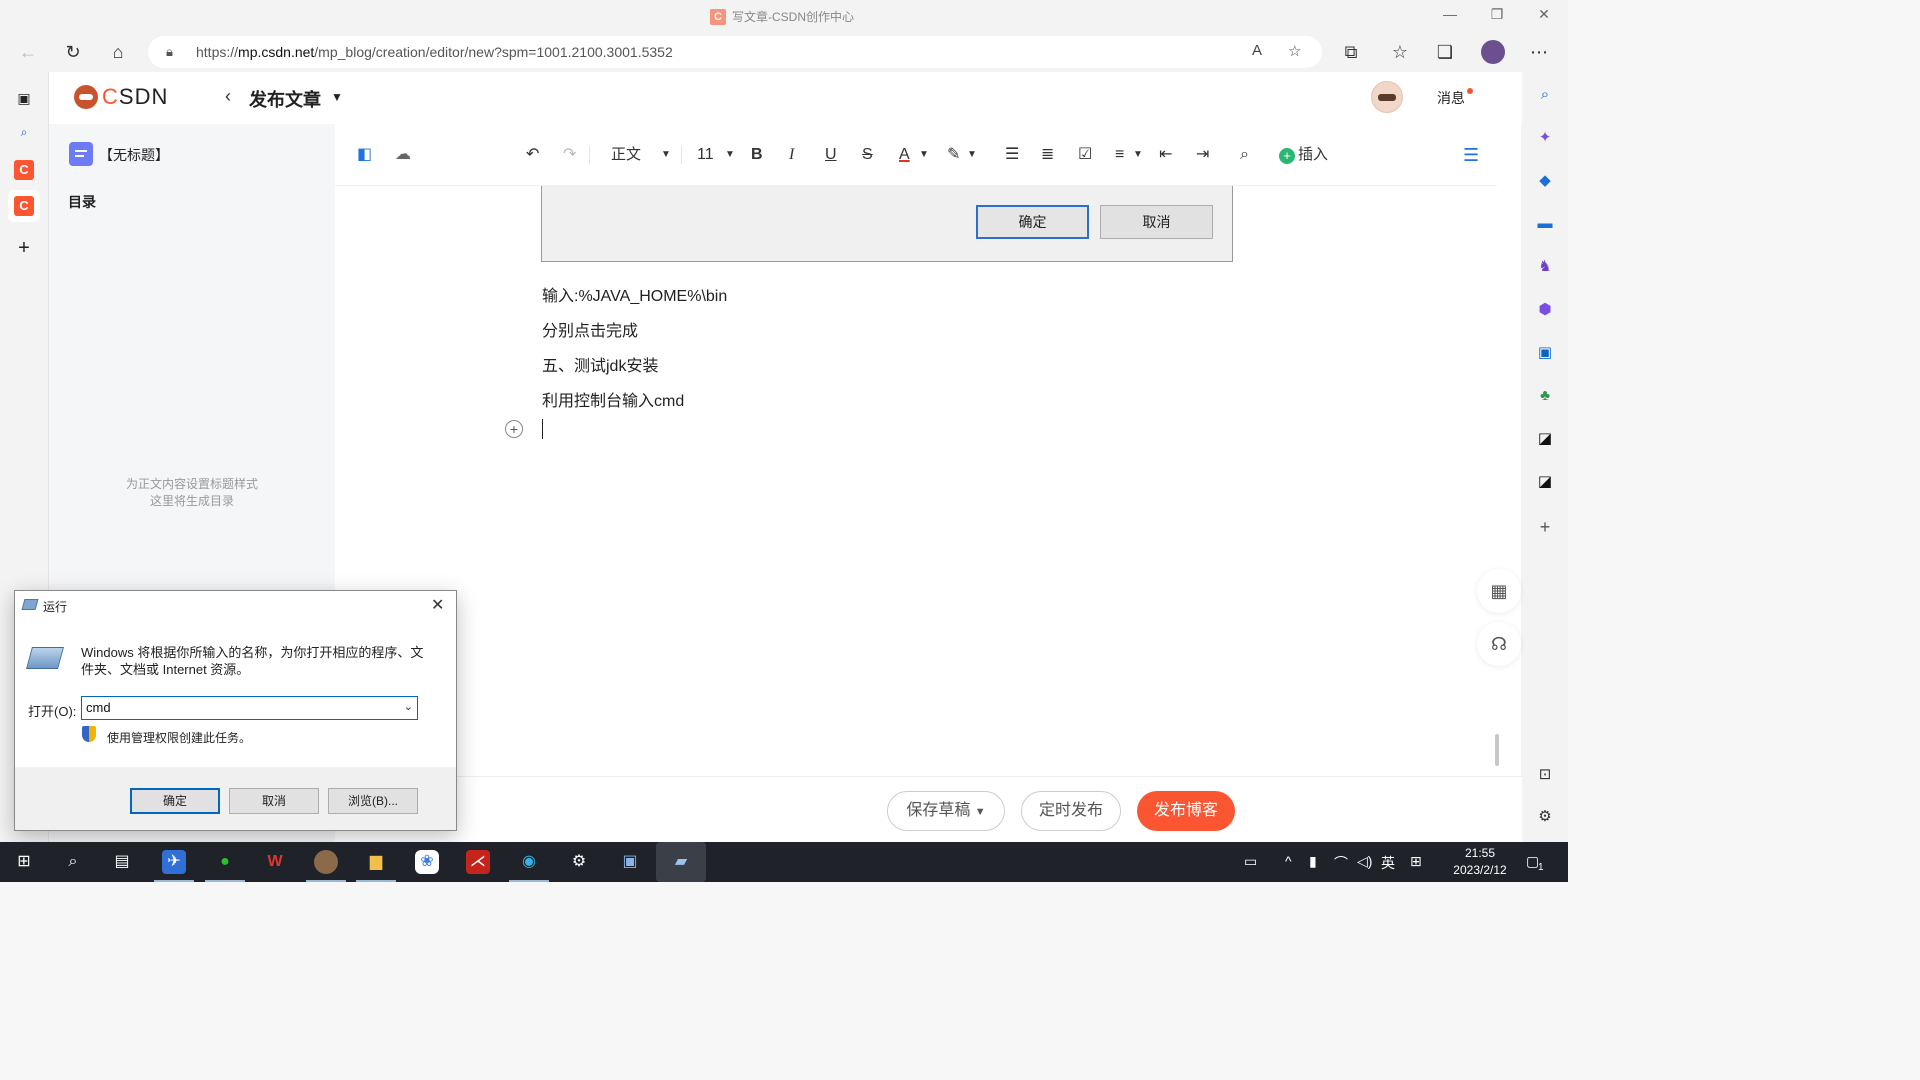 The height and width of the screenshot is (1080, 1920). Describe the element at coordinates (1545, 527) in the screenshot. I see `add-sidebar-app-icon: +` at that location.